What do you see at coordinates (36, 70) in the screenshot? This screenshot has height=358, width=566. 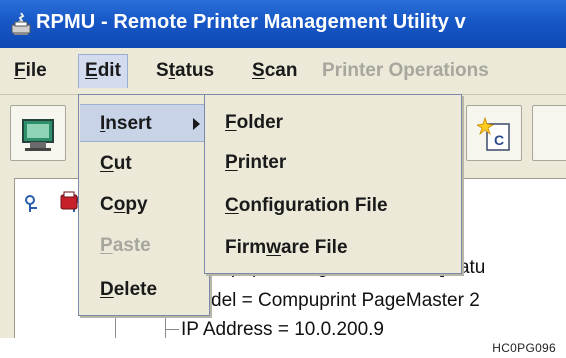 I see `menu-file-label: ile` at bounding box center [36, 70].